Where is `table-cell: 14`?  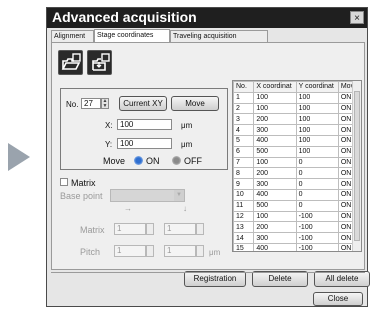
table-cell: 14 is located at coordinates (244, 238).